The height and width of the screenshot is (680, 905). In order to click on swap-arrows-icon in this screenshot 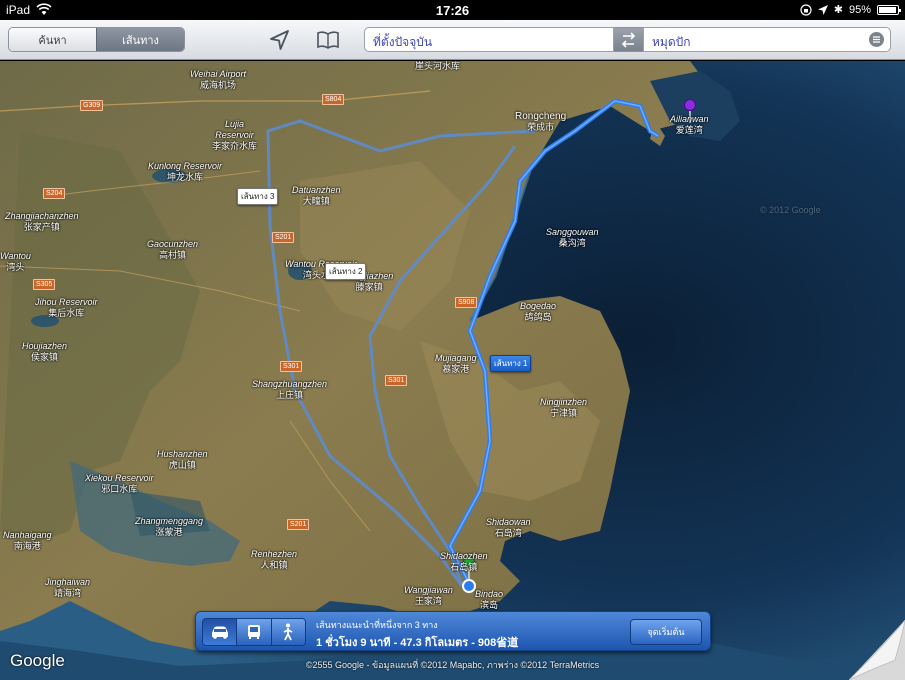, I will do `click(628, 40)`.